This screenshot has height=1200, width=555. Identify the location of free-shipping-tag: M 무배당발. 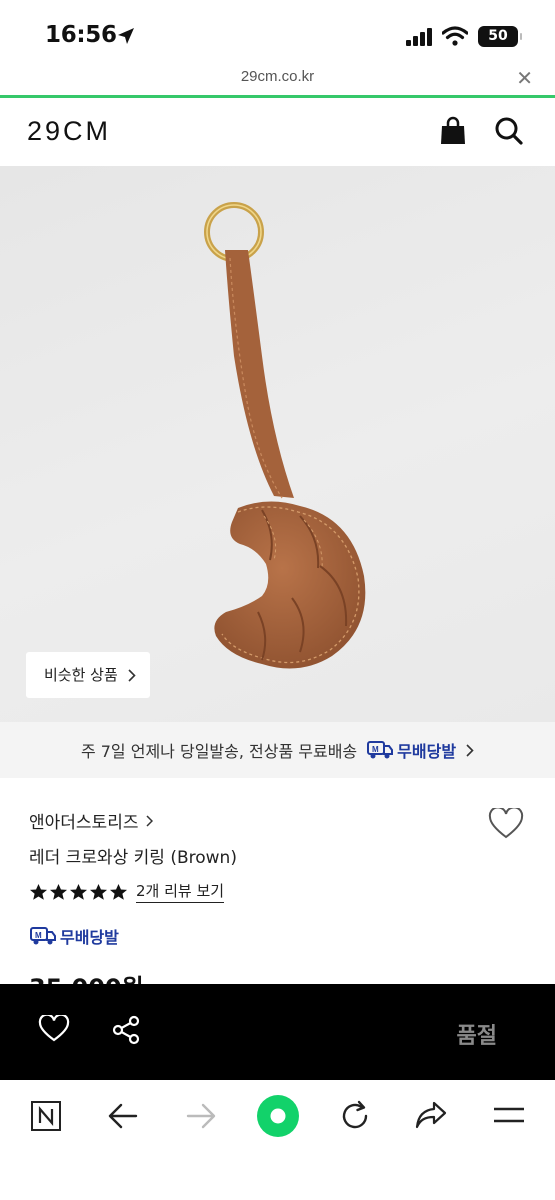
(74, 936).